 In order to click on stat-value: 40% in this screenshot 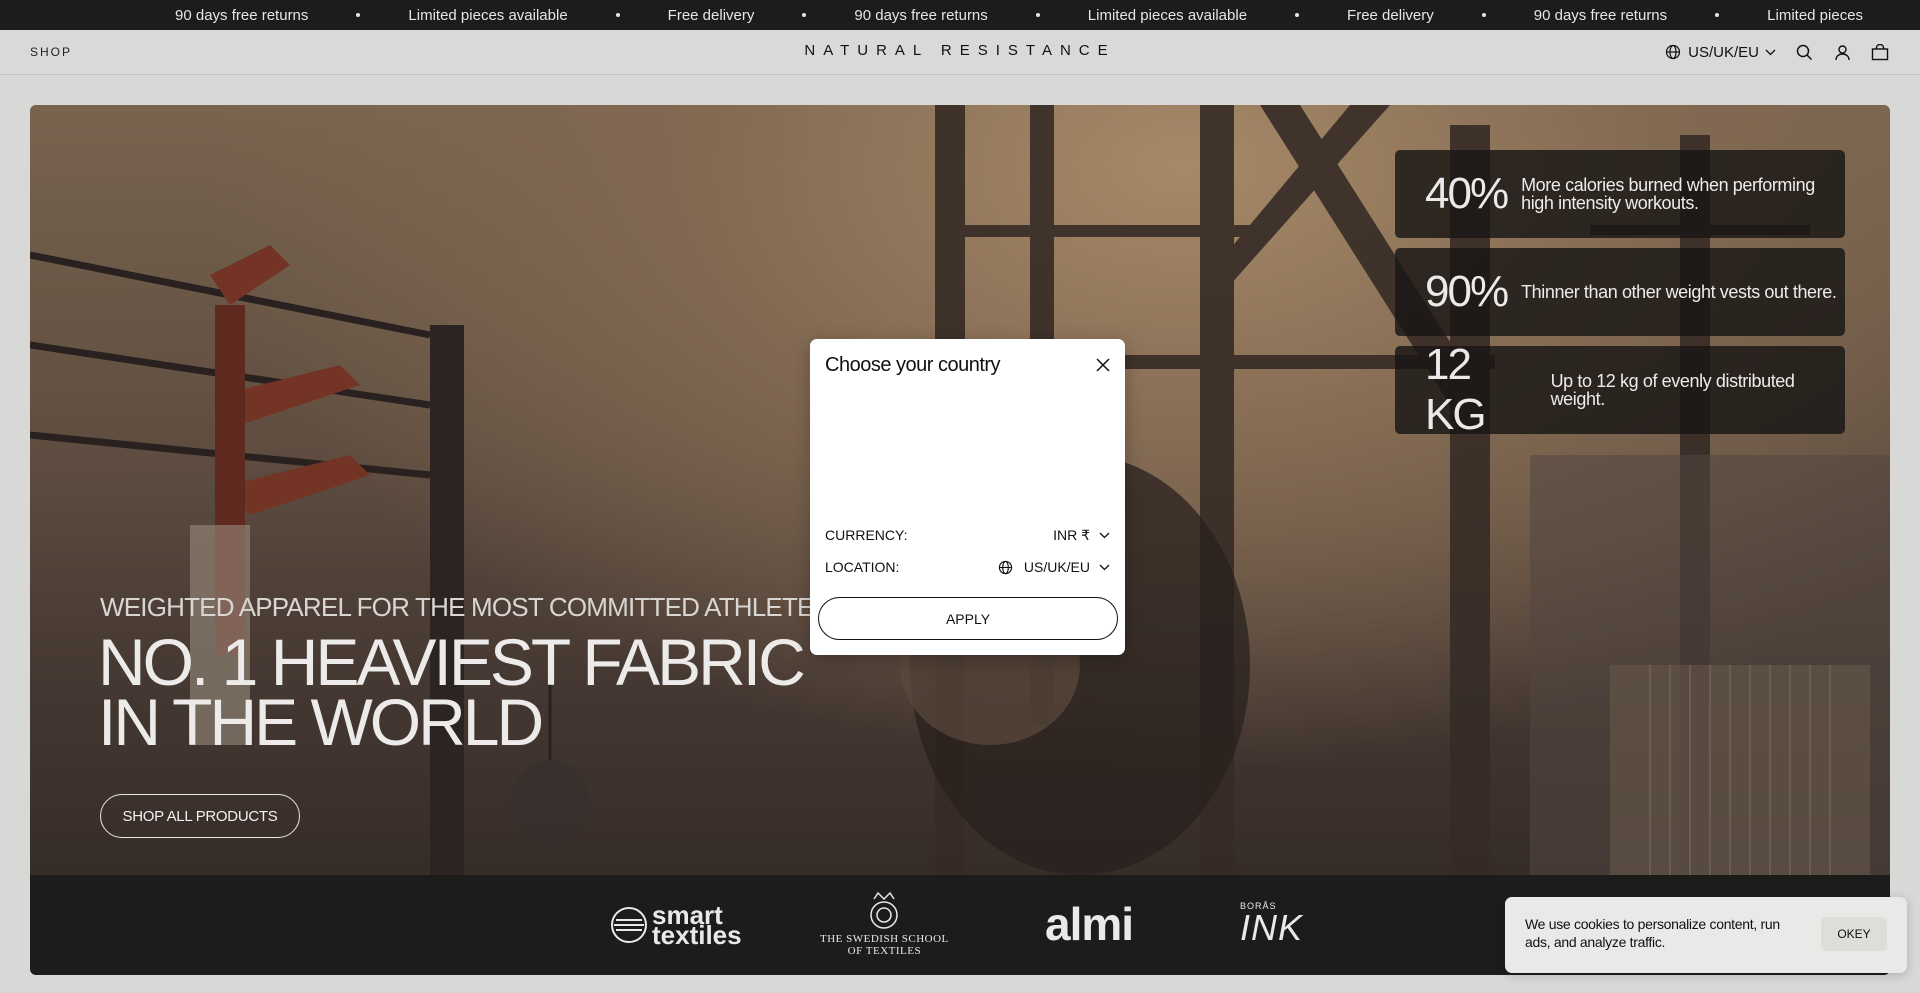, I will do `click(1467, 193)`.